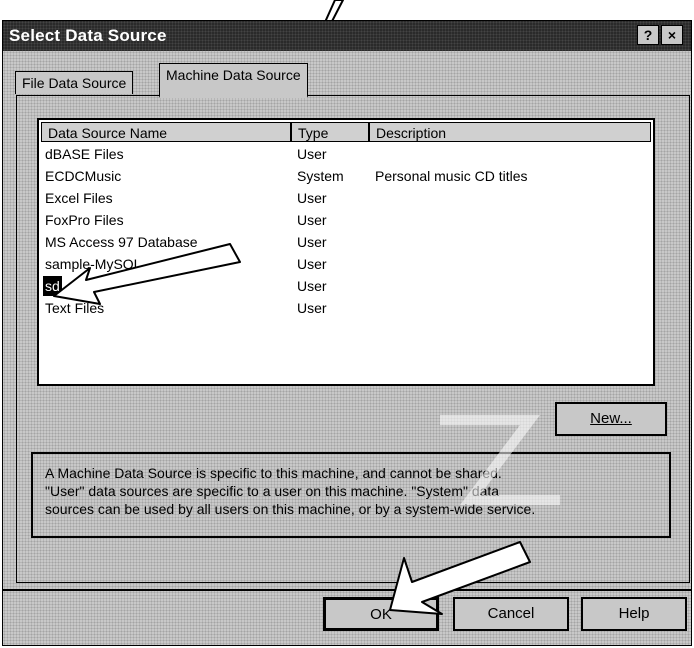 This screenshot has width=694, height=648. What do you see at coordinates (166, 132) in the screenshot?
I see `column-header-name: Data Source Name` at bounding box center [166, 132].